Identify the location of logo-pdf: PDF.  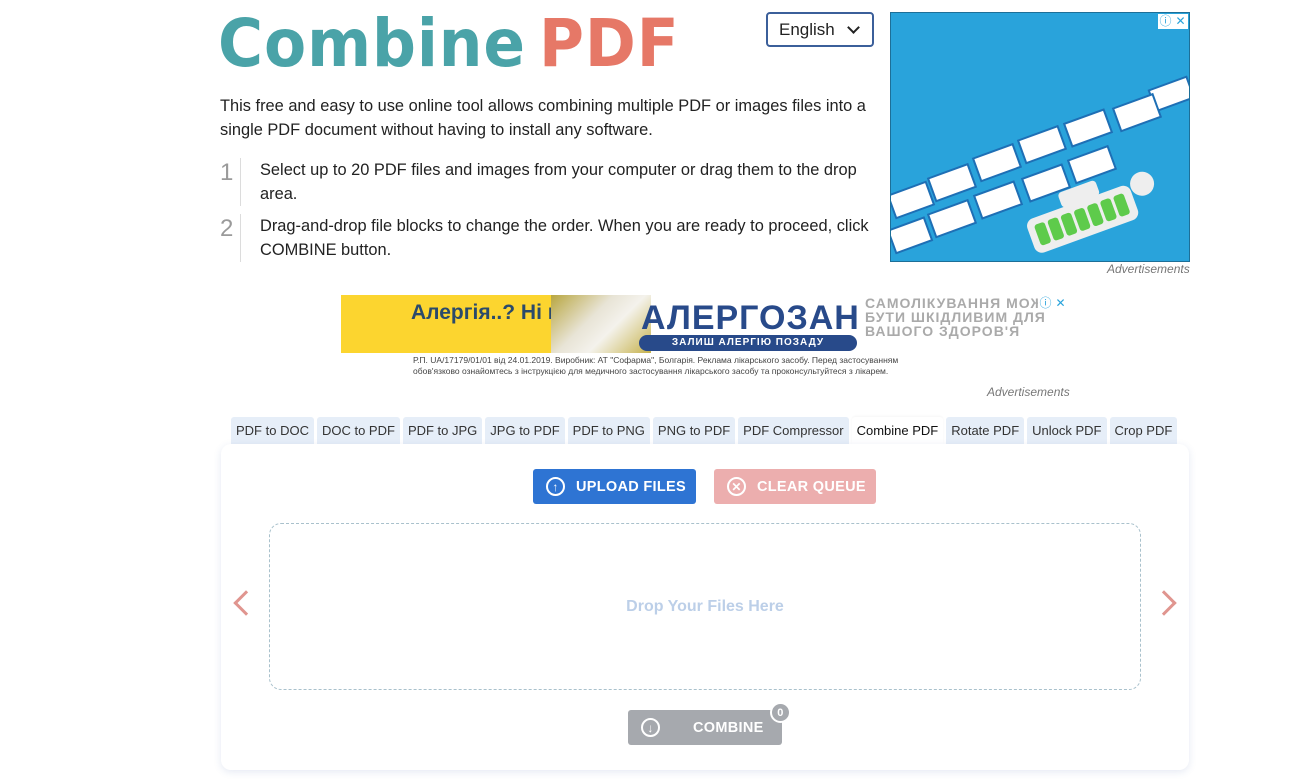
(609, 43).